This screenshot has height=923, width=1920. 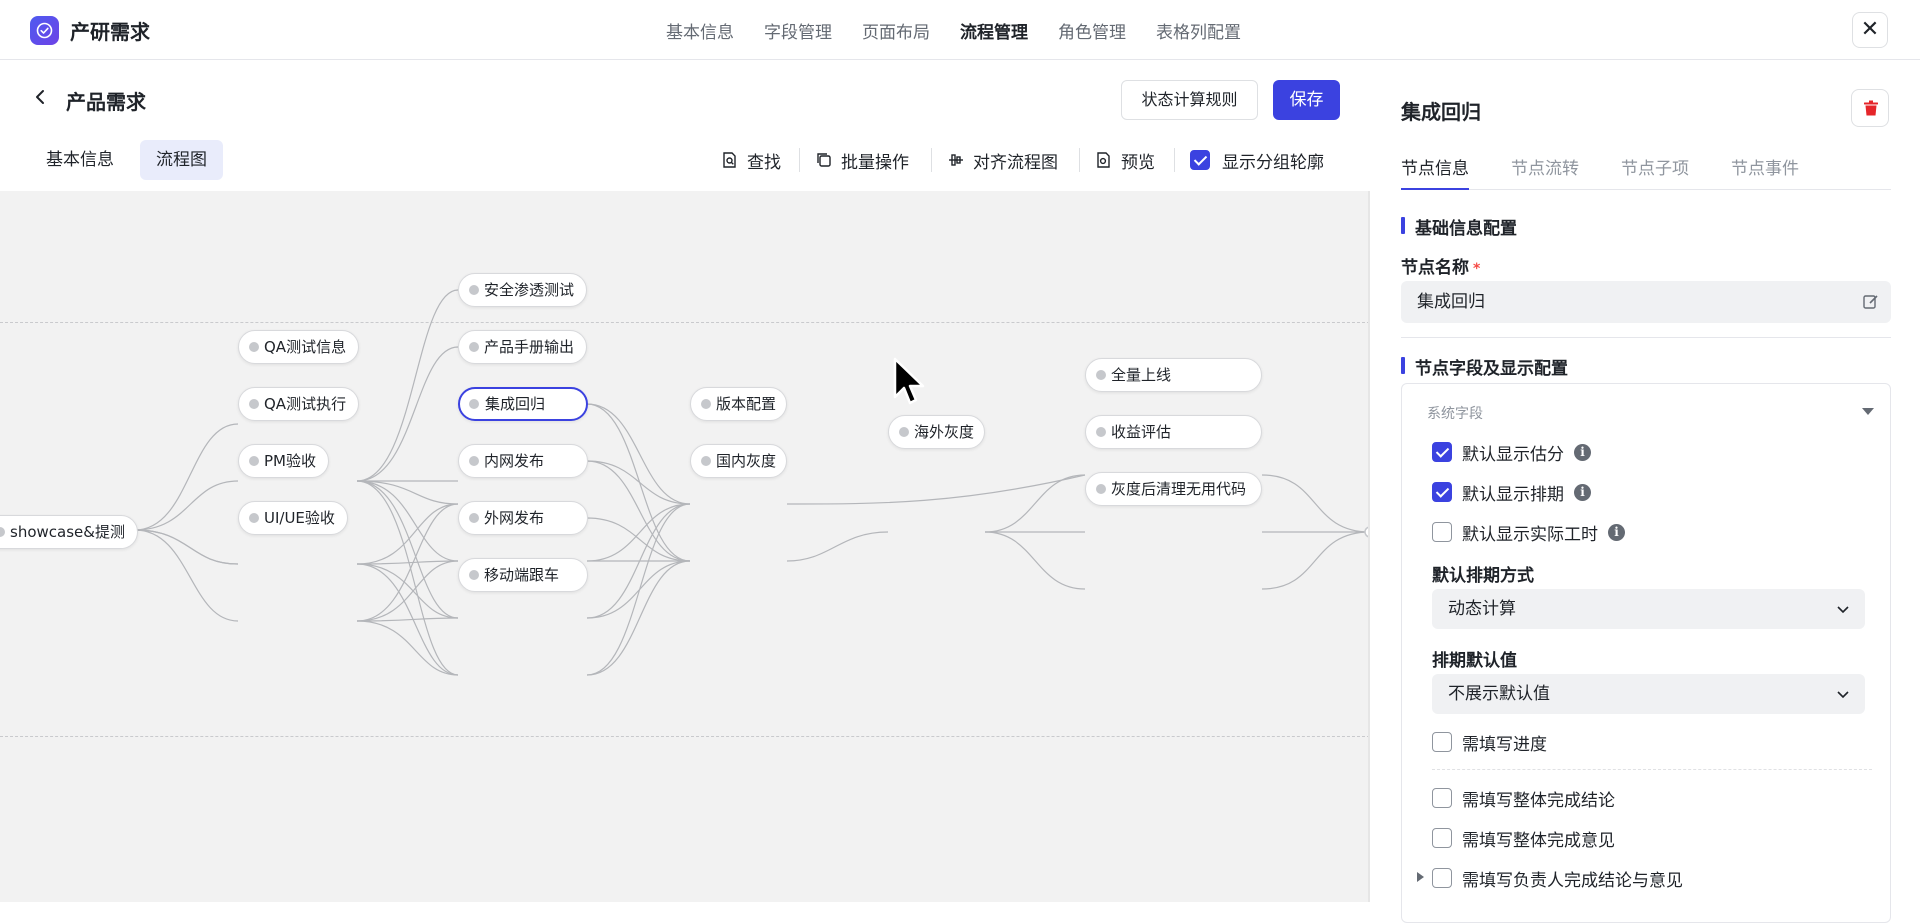 I want to click on checkbox-label: 默认显示排期, so click(x=1513, y=494).